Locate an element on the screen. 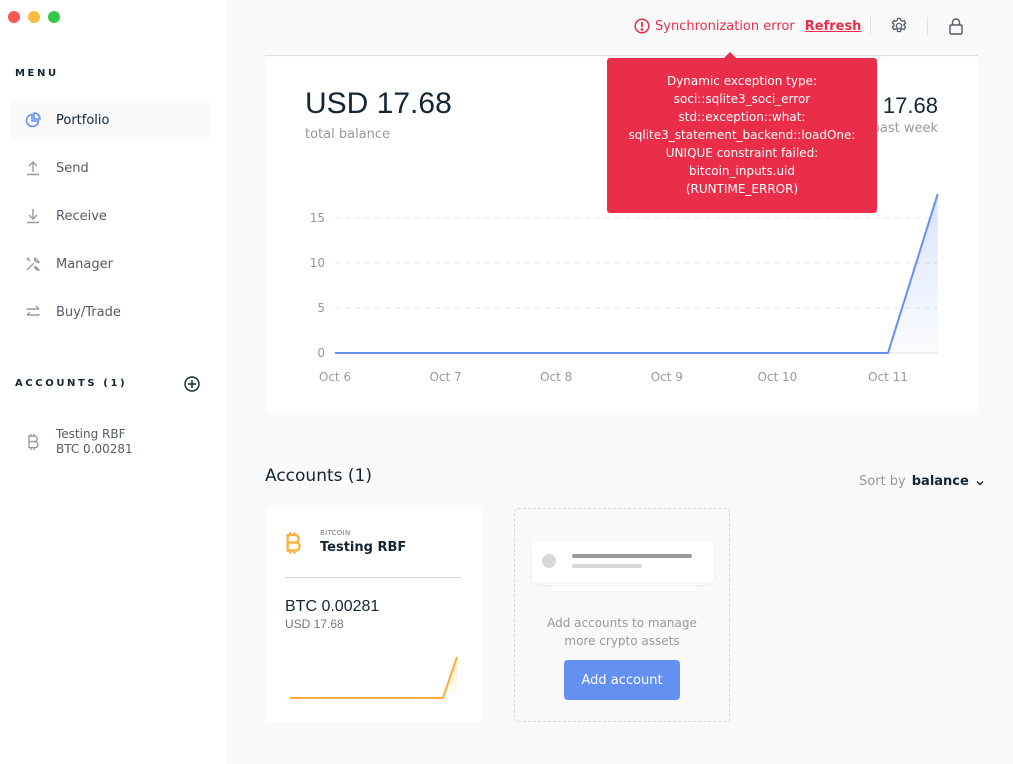  x-tick-label: Oct 6 is located at coordinates (335, 377).